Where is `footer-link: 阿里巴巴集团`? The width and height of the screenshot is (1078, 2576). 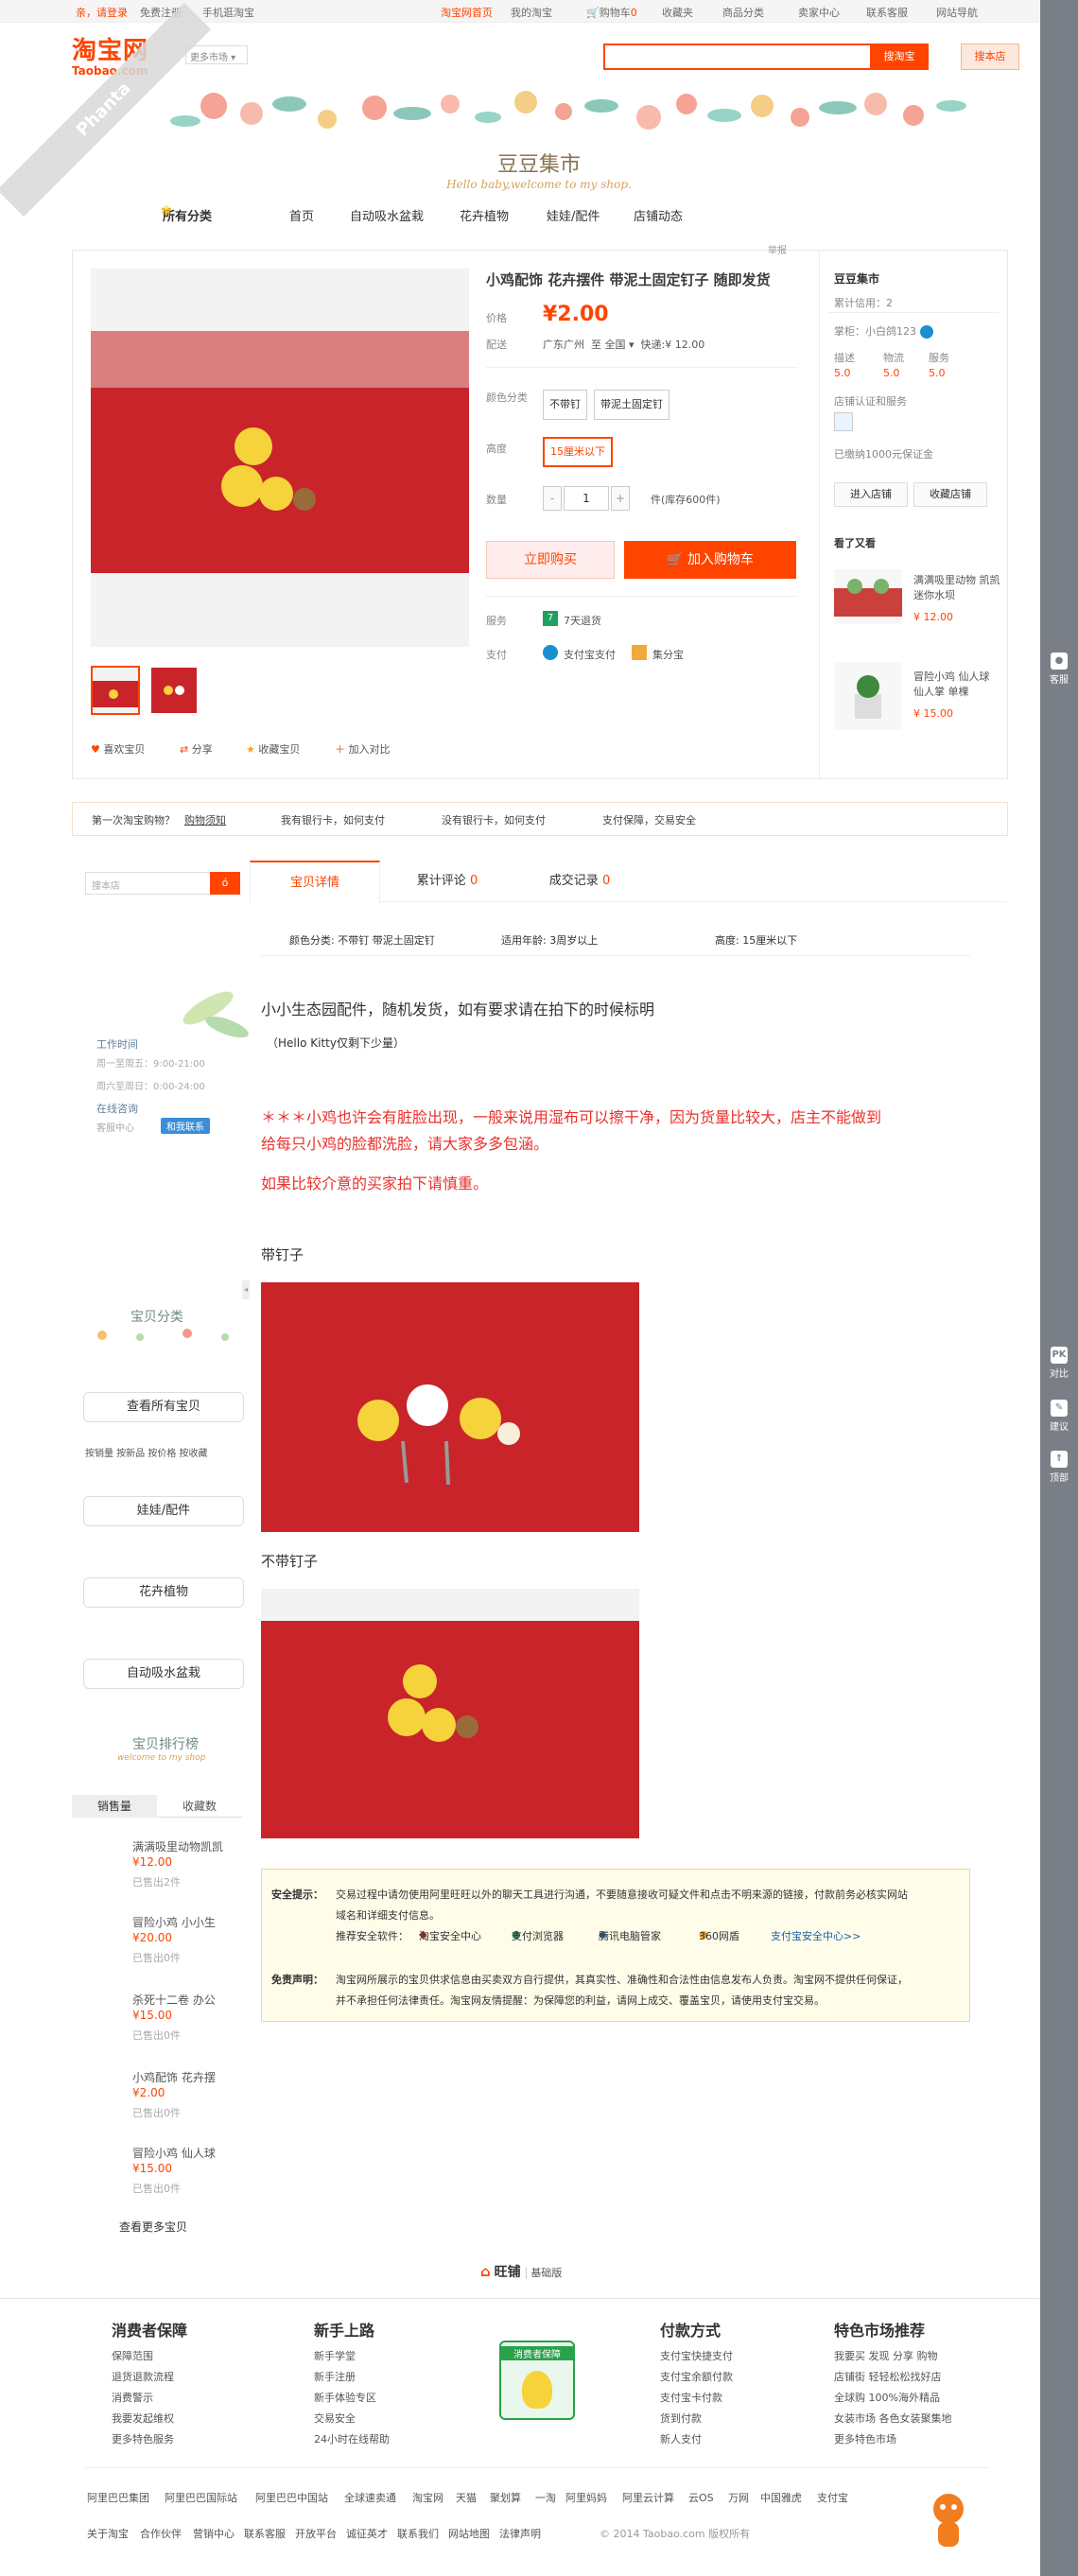
footer-link: 阿里巴巴集团 is located at coordinates (118, 2497).